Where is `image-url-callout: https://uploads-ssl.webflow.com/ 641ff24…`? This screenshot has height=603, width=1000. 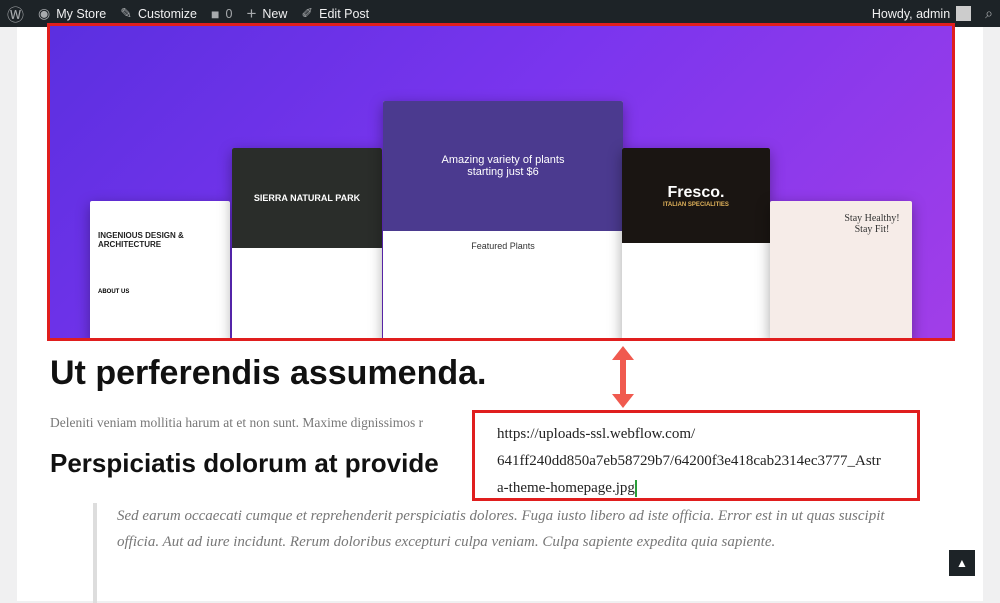
image-url-callout: https://uploads-ssl.webflow.com/ 641ff24… is located at coordinates (696, 455).